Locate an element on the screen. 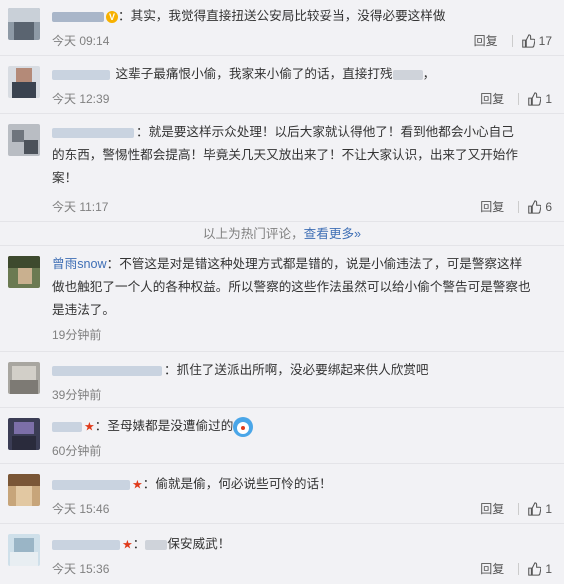 This screenshot has width=564, height=584. comment-meta: 今天 12:39 回复 1 is located at coordinates (302, 99).